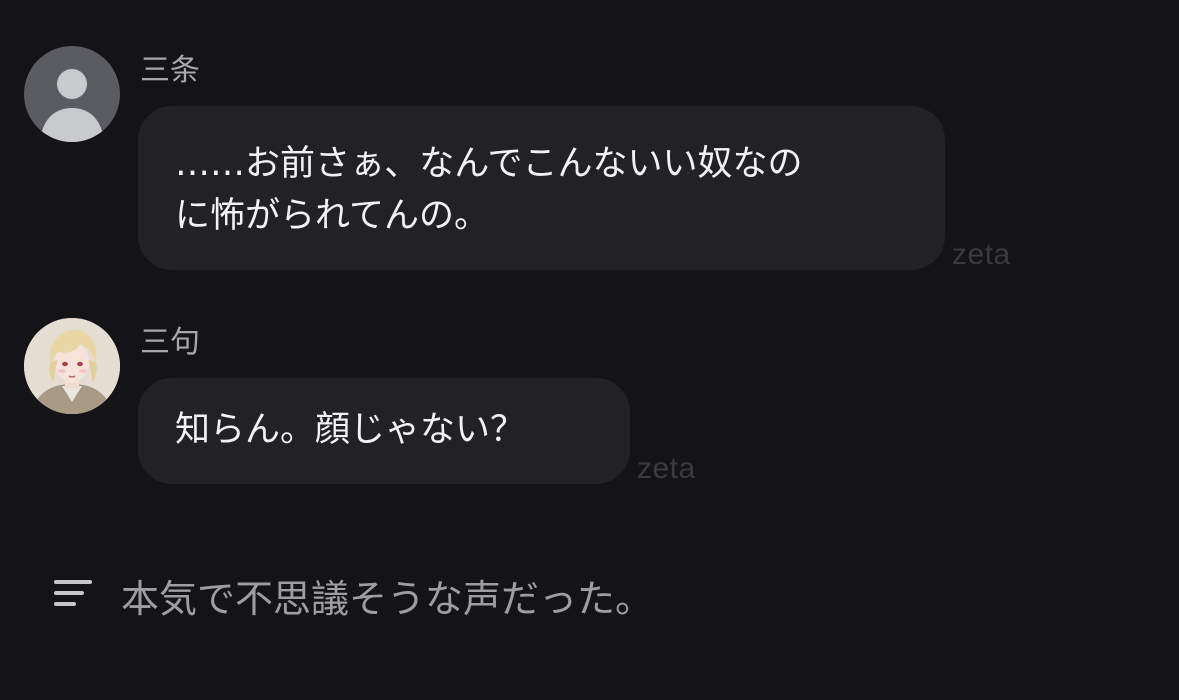 This screenshot has width=1179, height=700. I want to click on message-text: ……お前さぁ、なんでこんないい奴なの に怖がられてんの。, so click(489, 190).